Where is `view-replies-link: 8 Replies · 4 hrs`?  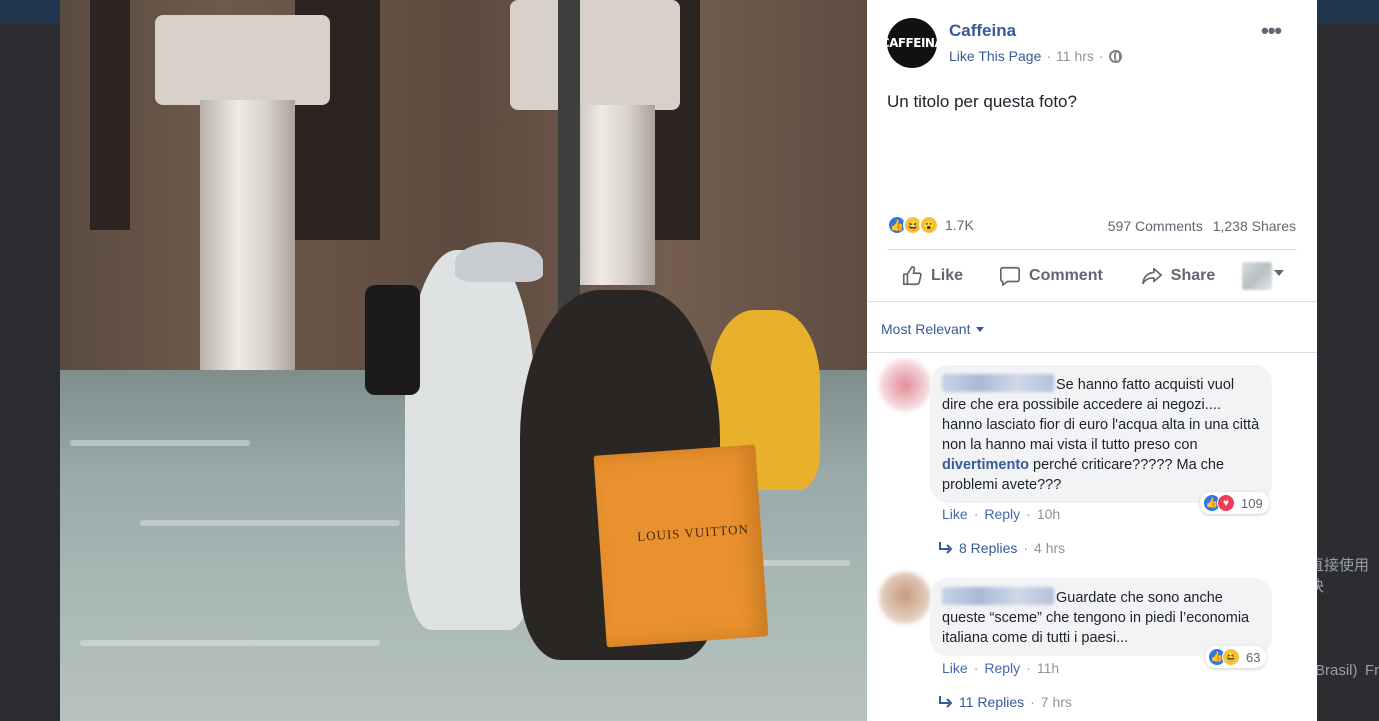
view-replies-link: 8 Replies · 4 hrs is located at coordinates (1001, 548).